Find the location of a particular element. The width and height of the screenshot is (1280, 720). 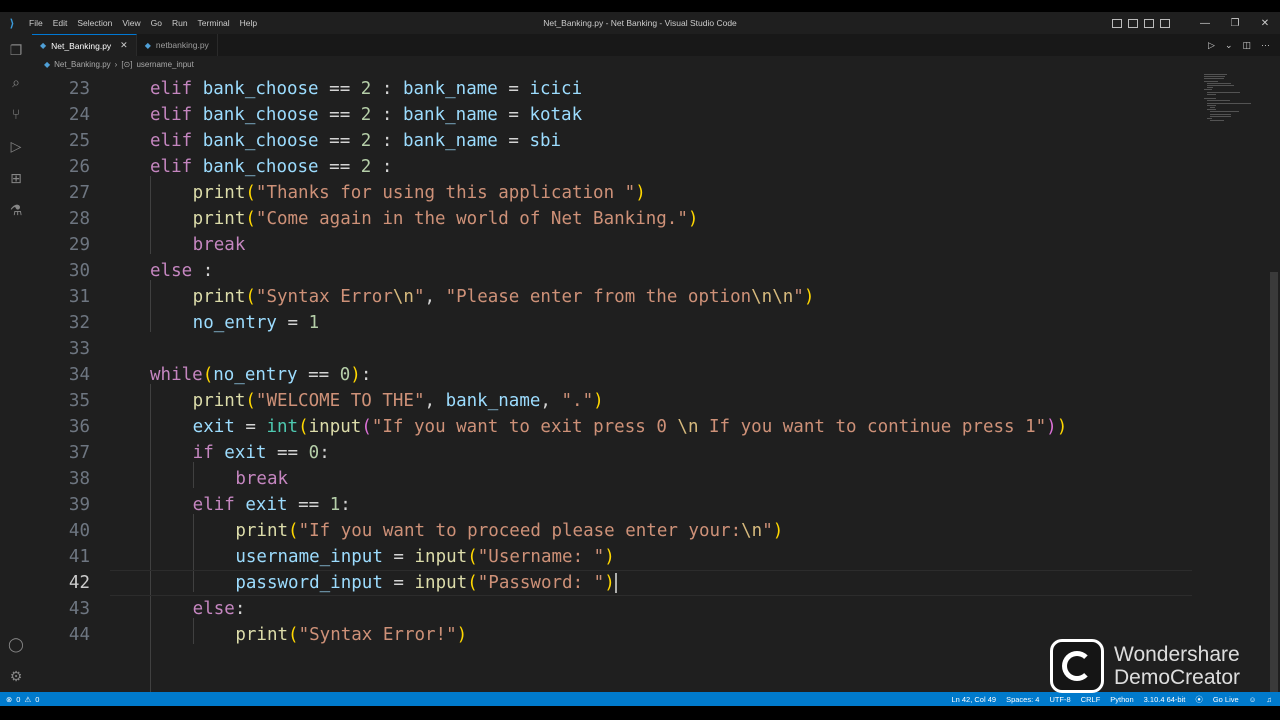

code-text: username_input = input("Username: ") is located at coordinates (425, 557).